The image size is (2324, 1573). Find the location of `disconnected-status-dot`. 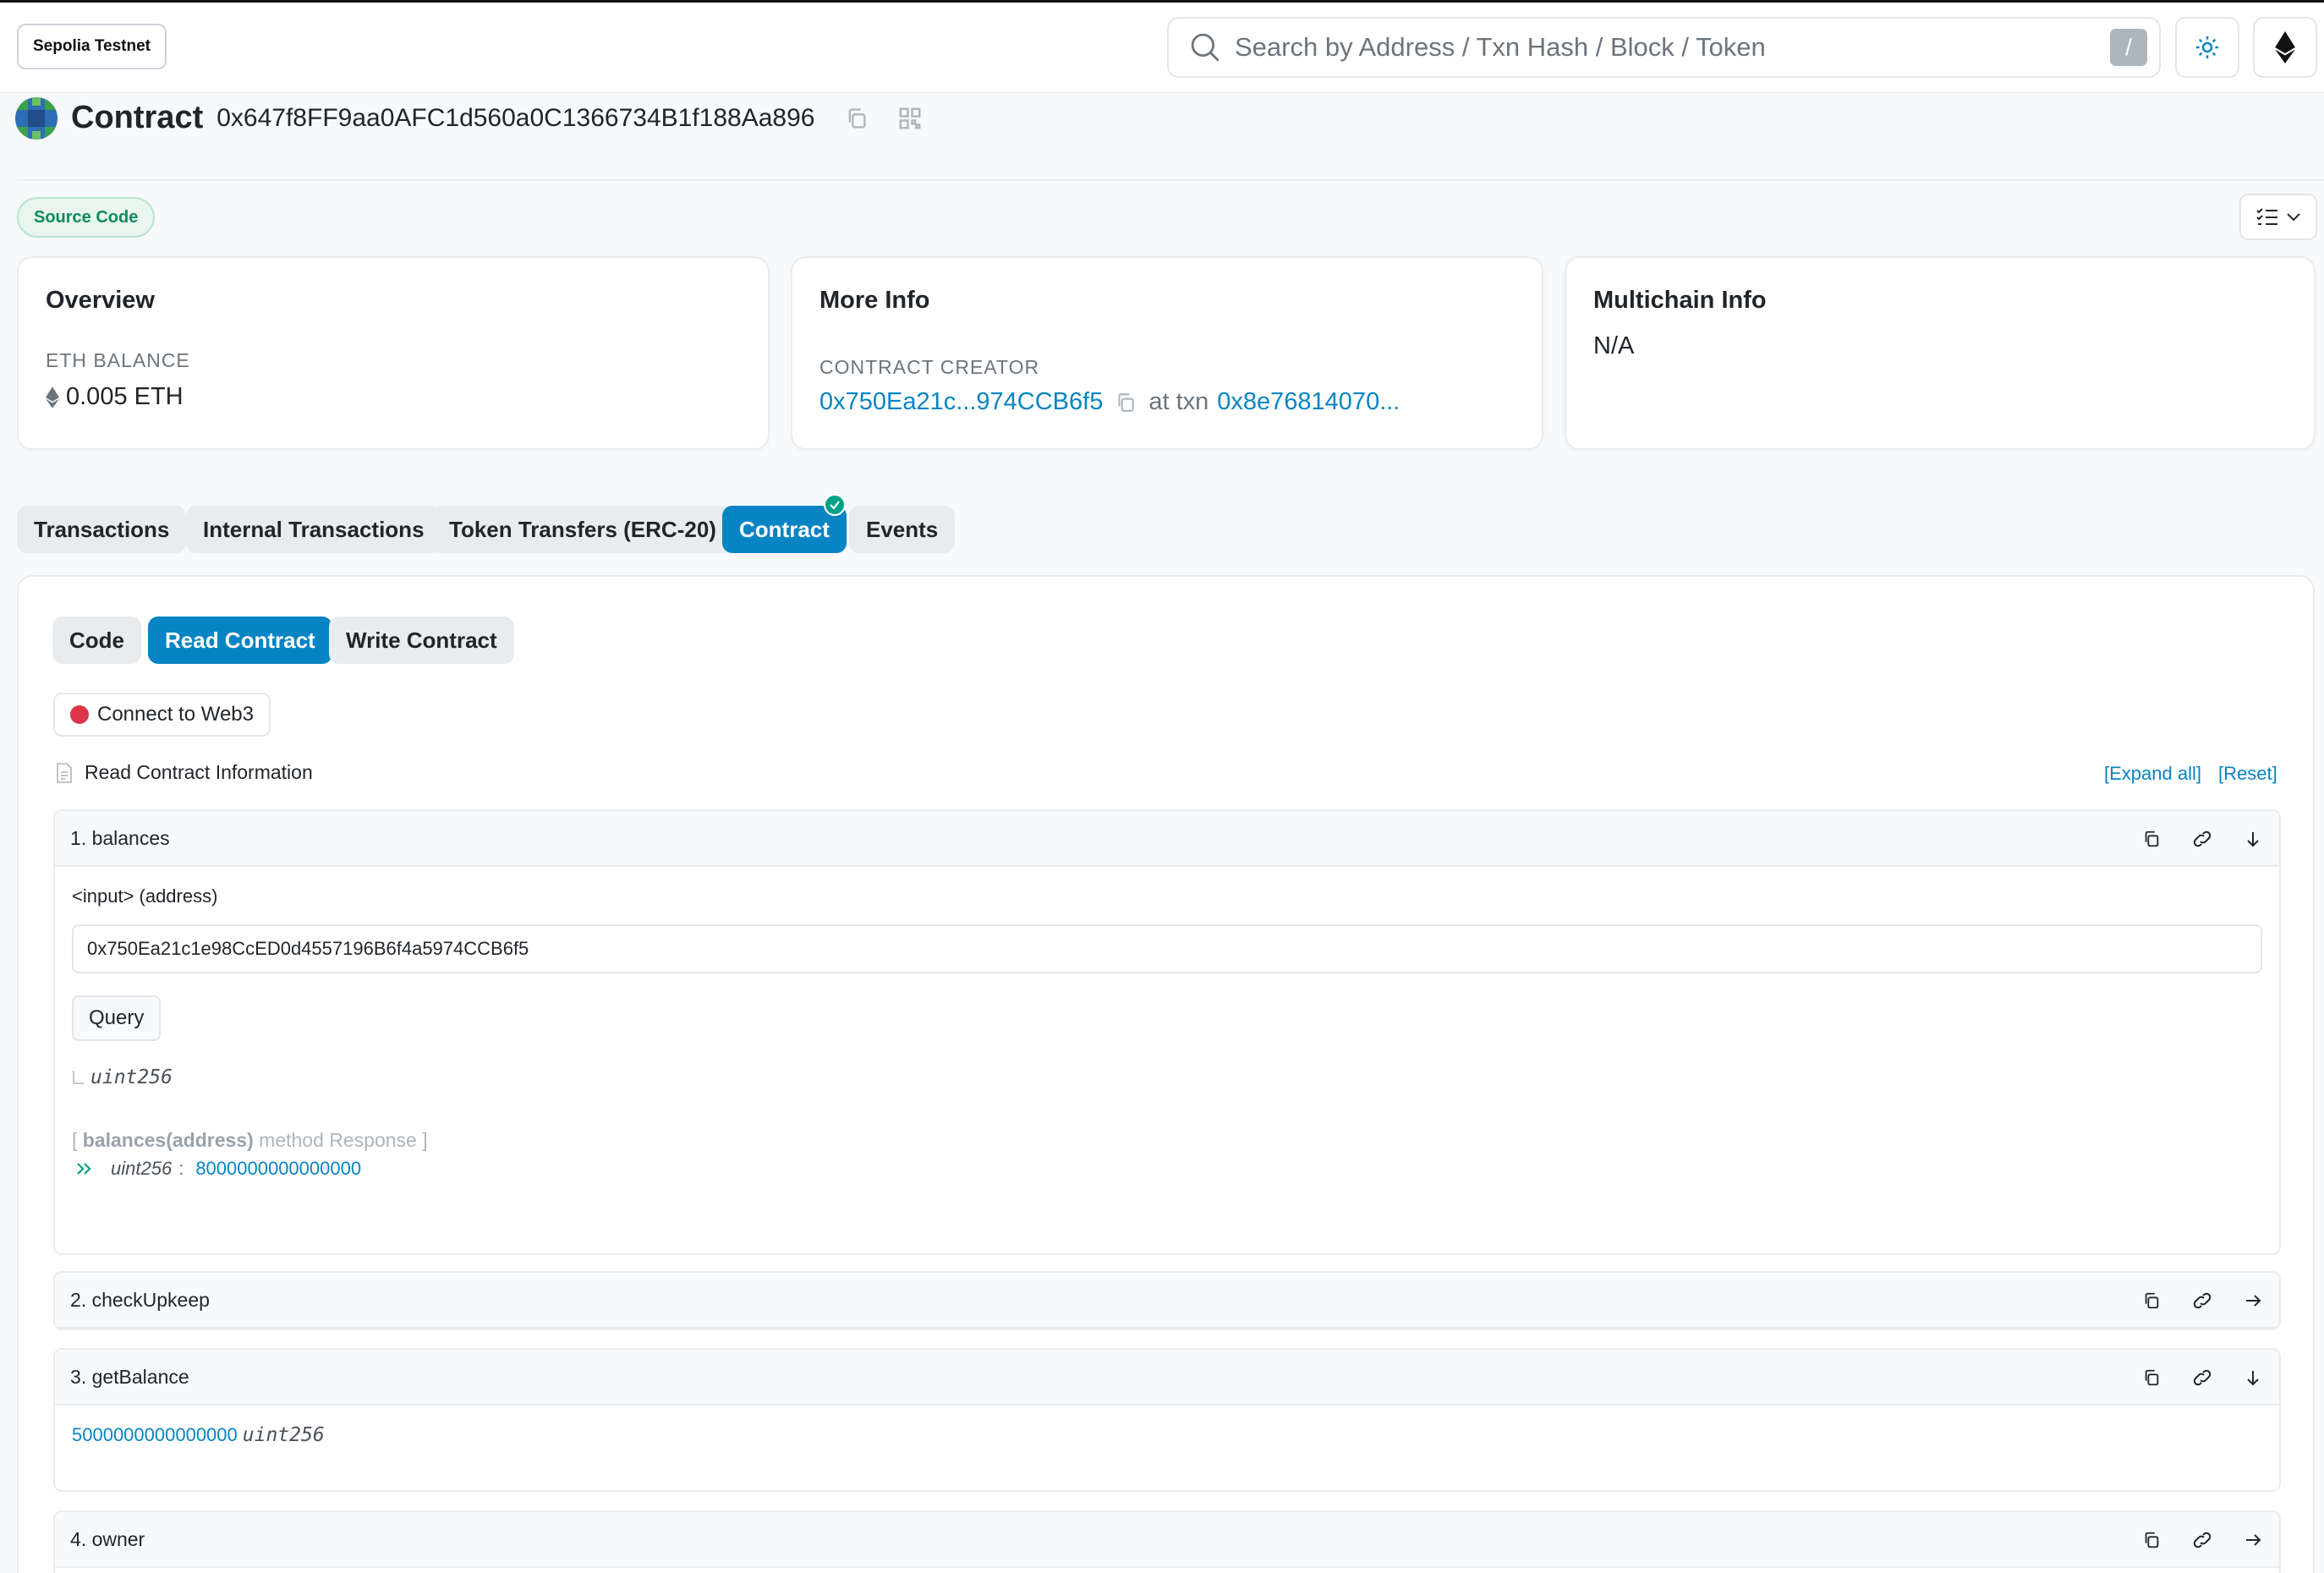

disconnected-status-dot is located at coordinates (79, 715).